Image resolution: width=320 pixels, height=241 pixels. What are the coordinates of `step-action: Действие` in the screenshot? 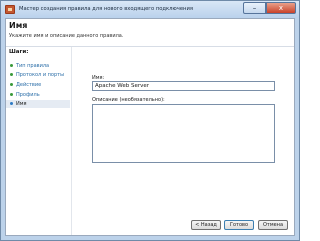 It's located at (38, 85).